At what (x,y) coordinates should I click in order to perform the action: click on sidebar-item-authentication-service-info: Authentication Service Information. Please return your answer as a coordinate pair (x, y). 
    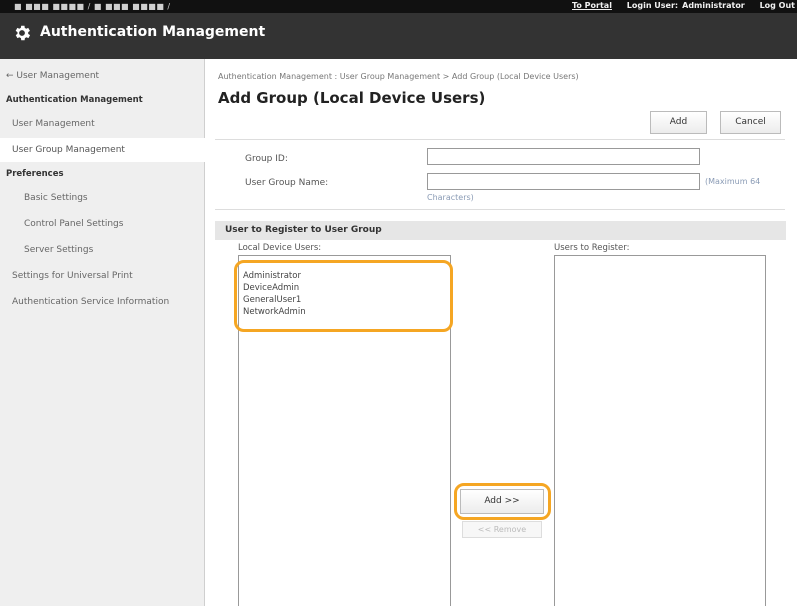
    Looking at the image, I should click on (102, 302).